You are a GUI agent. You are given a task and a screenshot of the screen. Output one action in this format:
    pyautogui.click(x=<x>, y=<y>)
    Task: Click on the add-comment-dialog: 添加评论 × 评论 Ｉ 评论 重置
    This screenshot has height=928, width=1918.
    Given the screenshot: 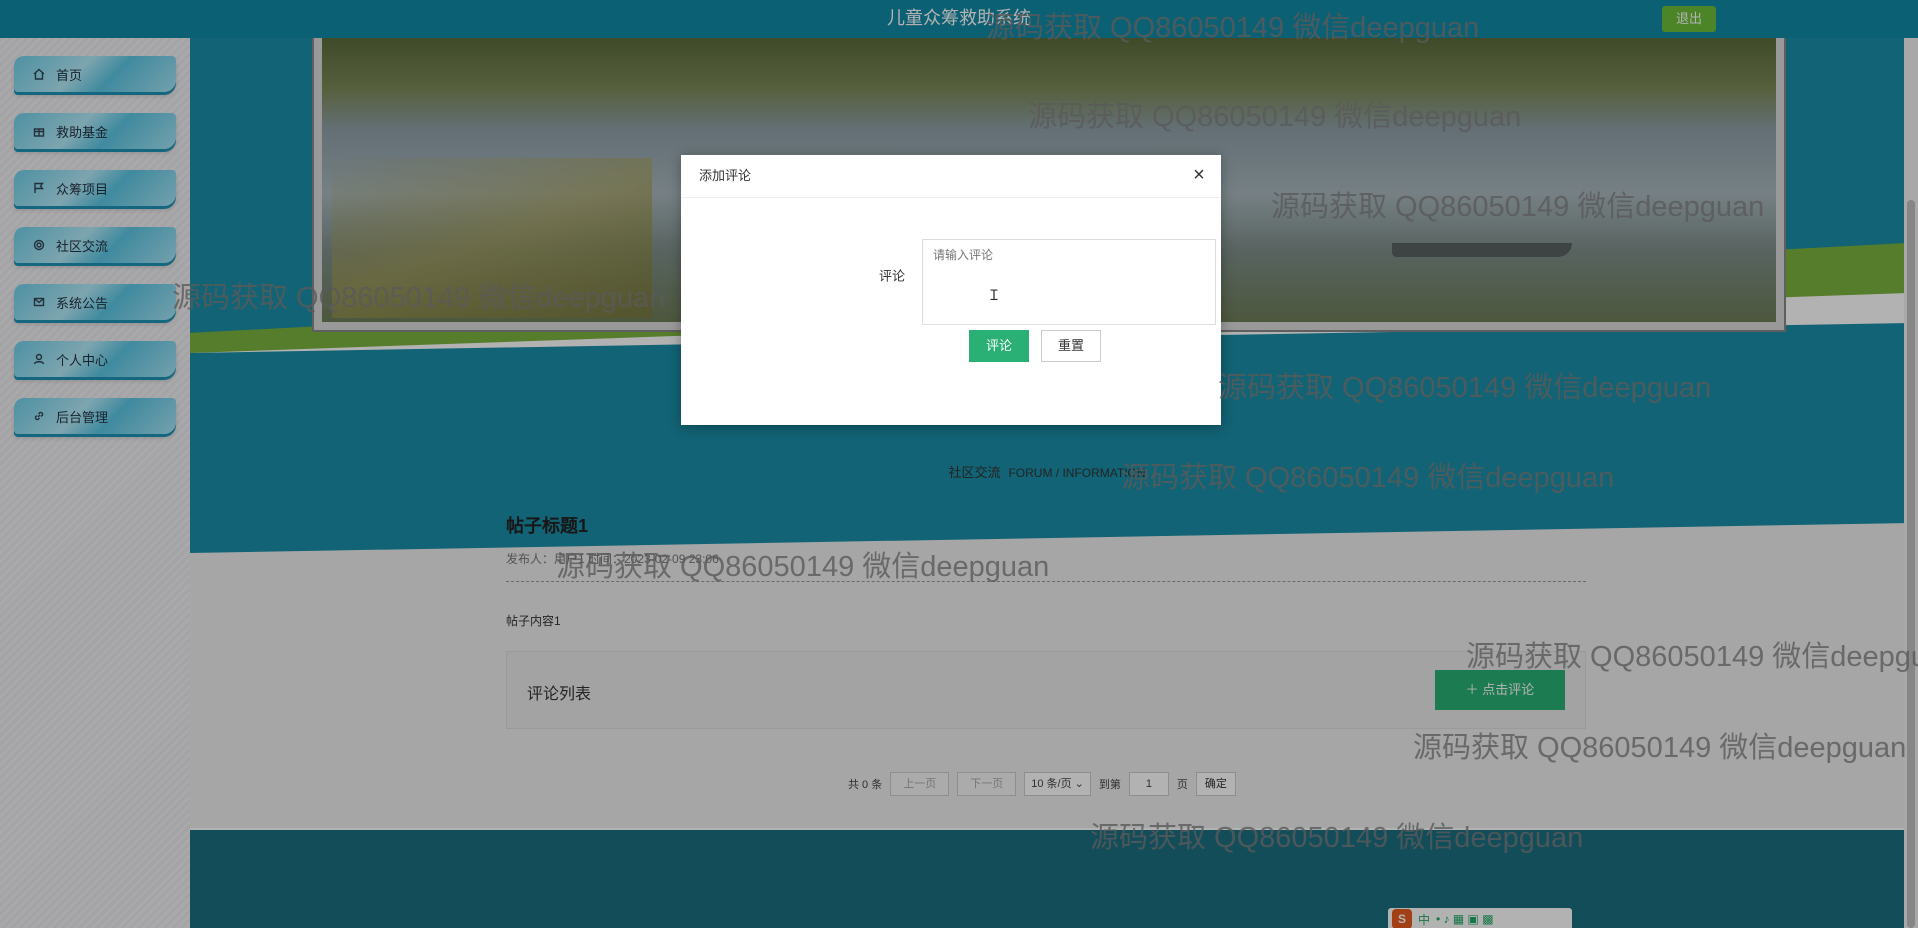 What is the action you would take?
    pyautogui.click(x=951, y=290)
    